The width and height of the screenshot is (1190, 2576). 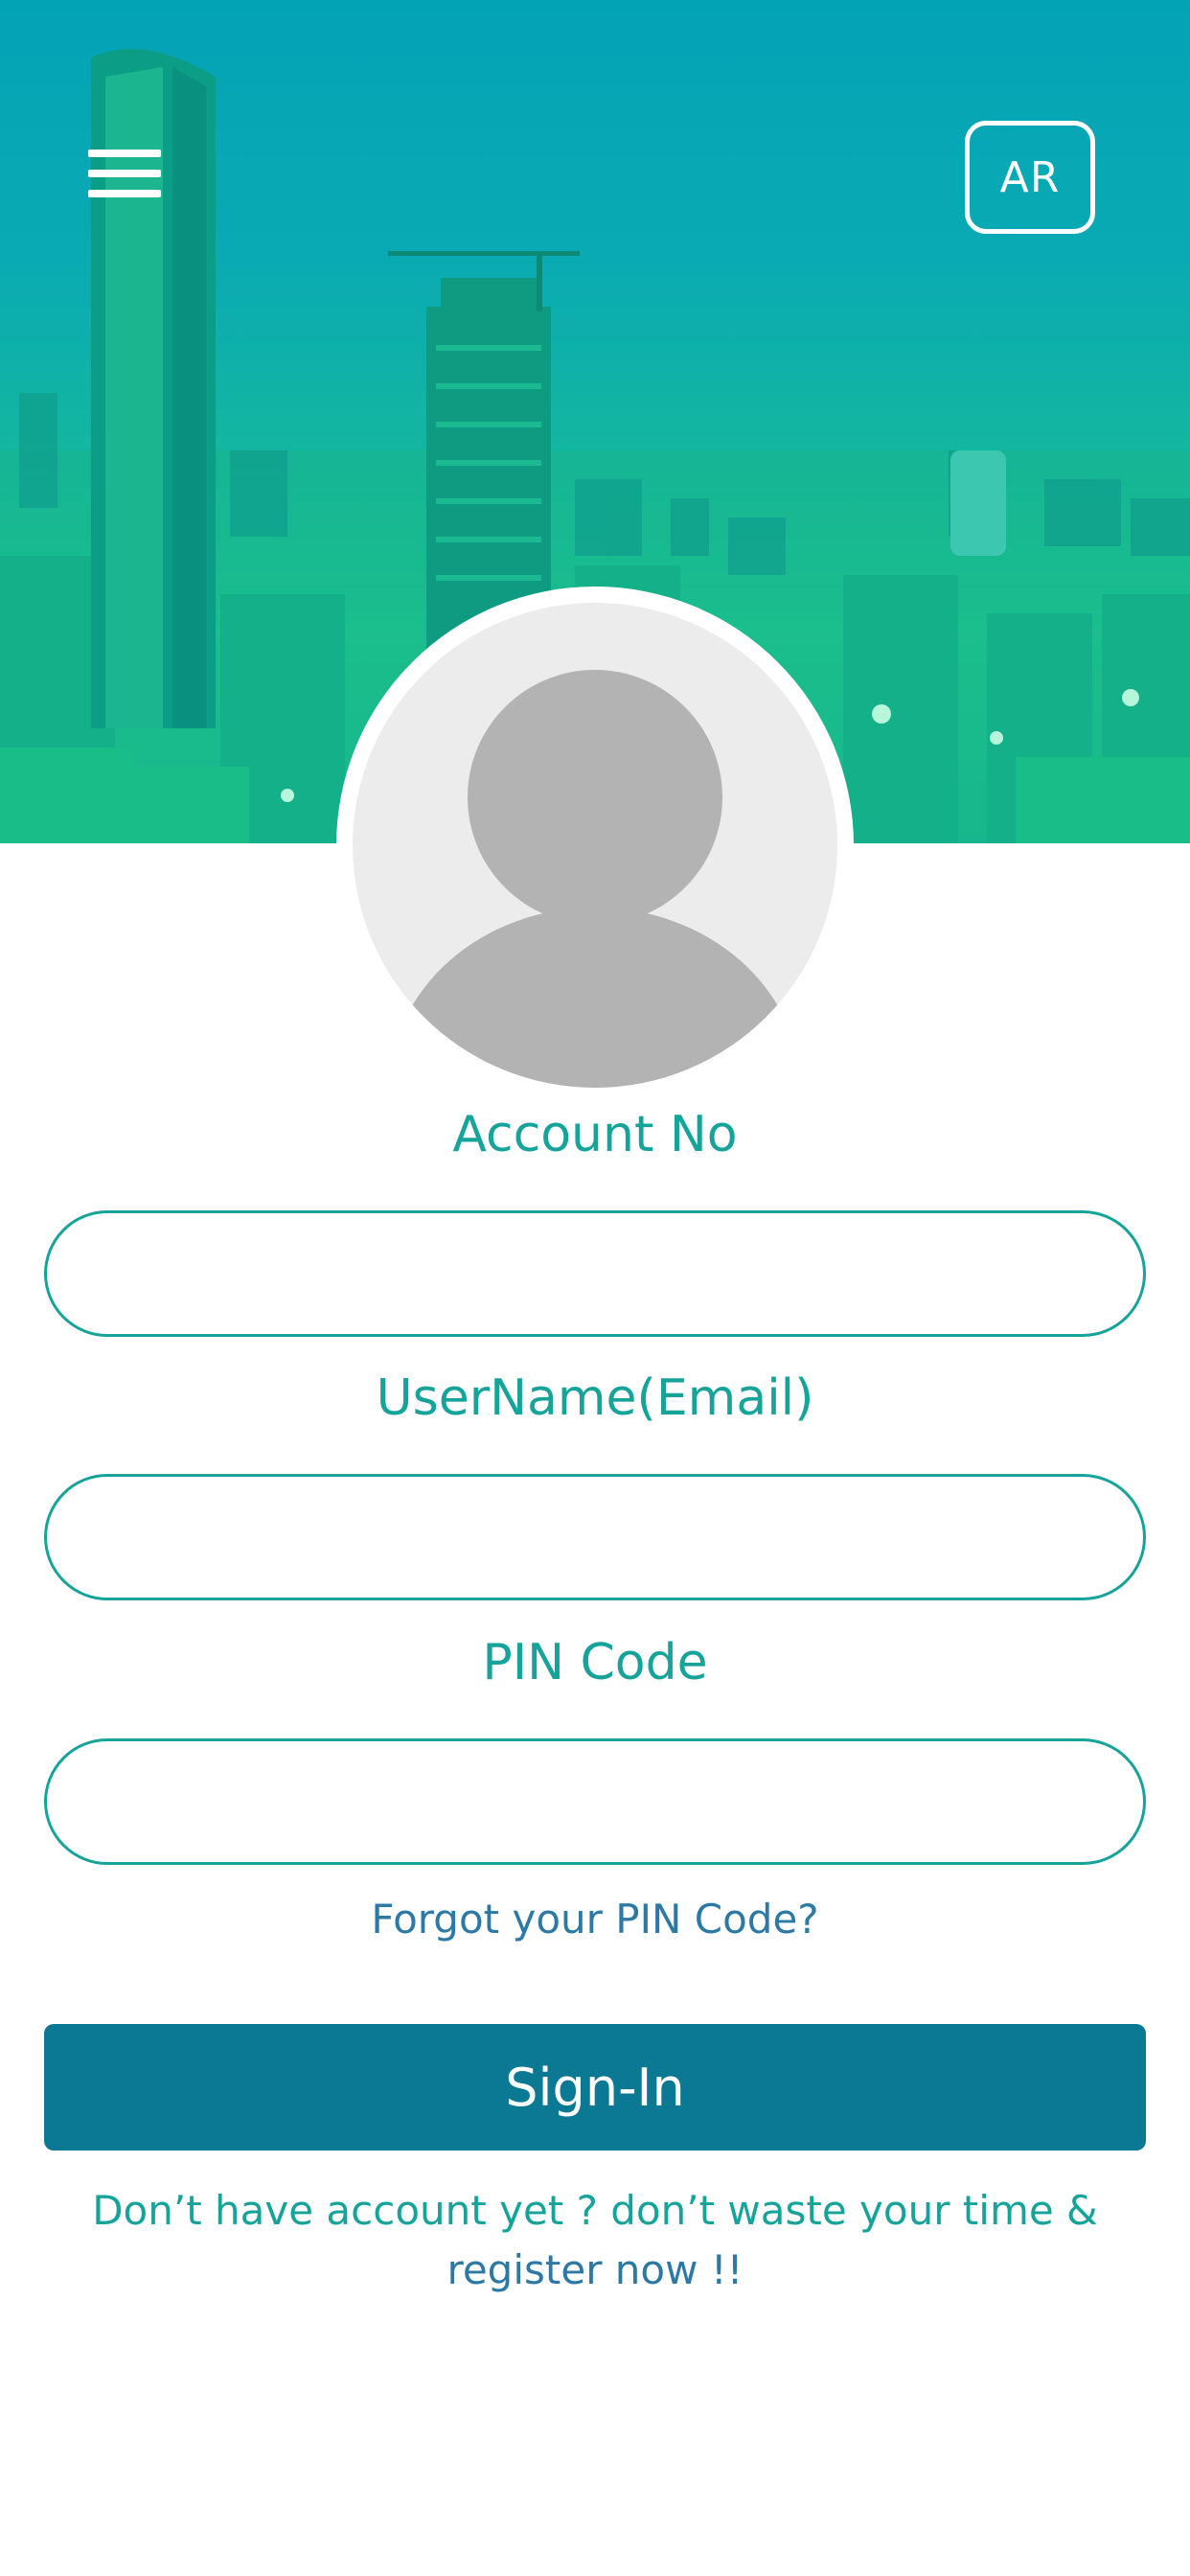 I want to click on menu-bar-middle, so click(x=125, y=173).